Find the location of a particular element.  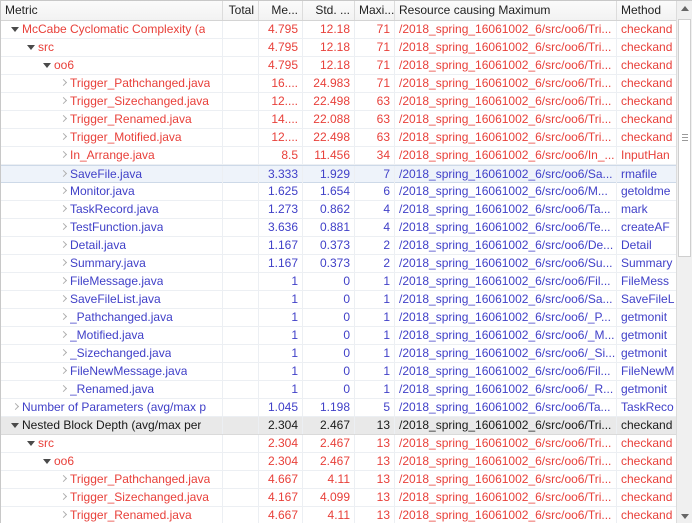

scroll-thumb-grip-icon is located at coordinates (685, 138).